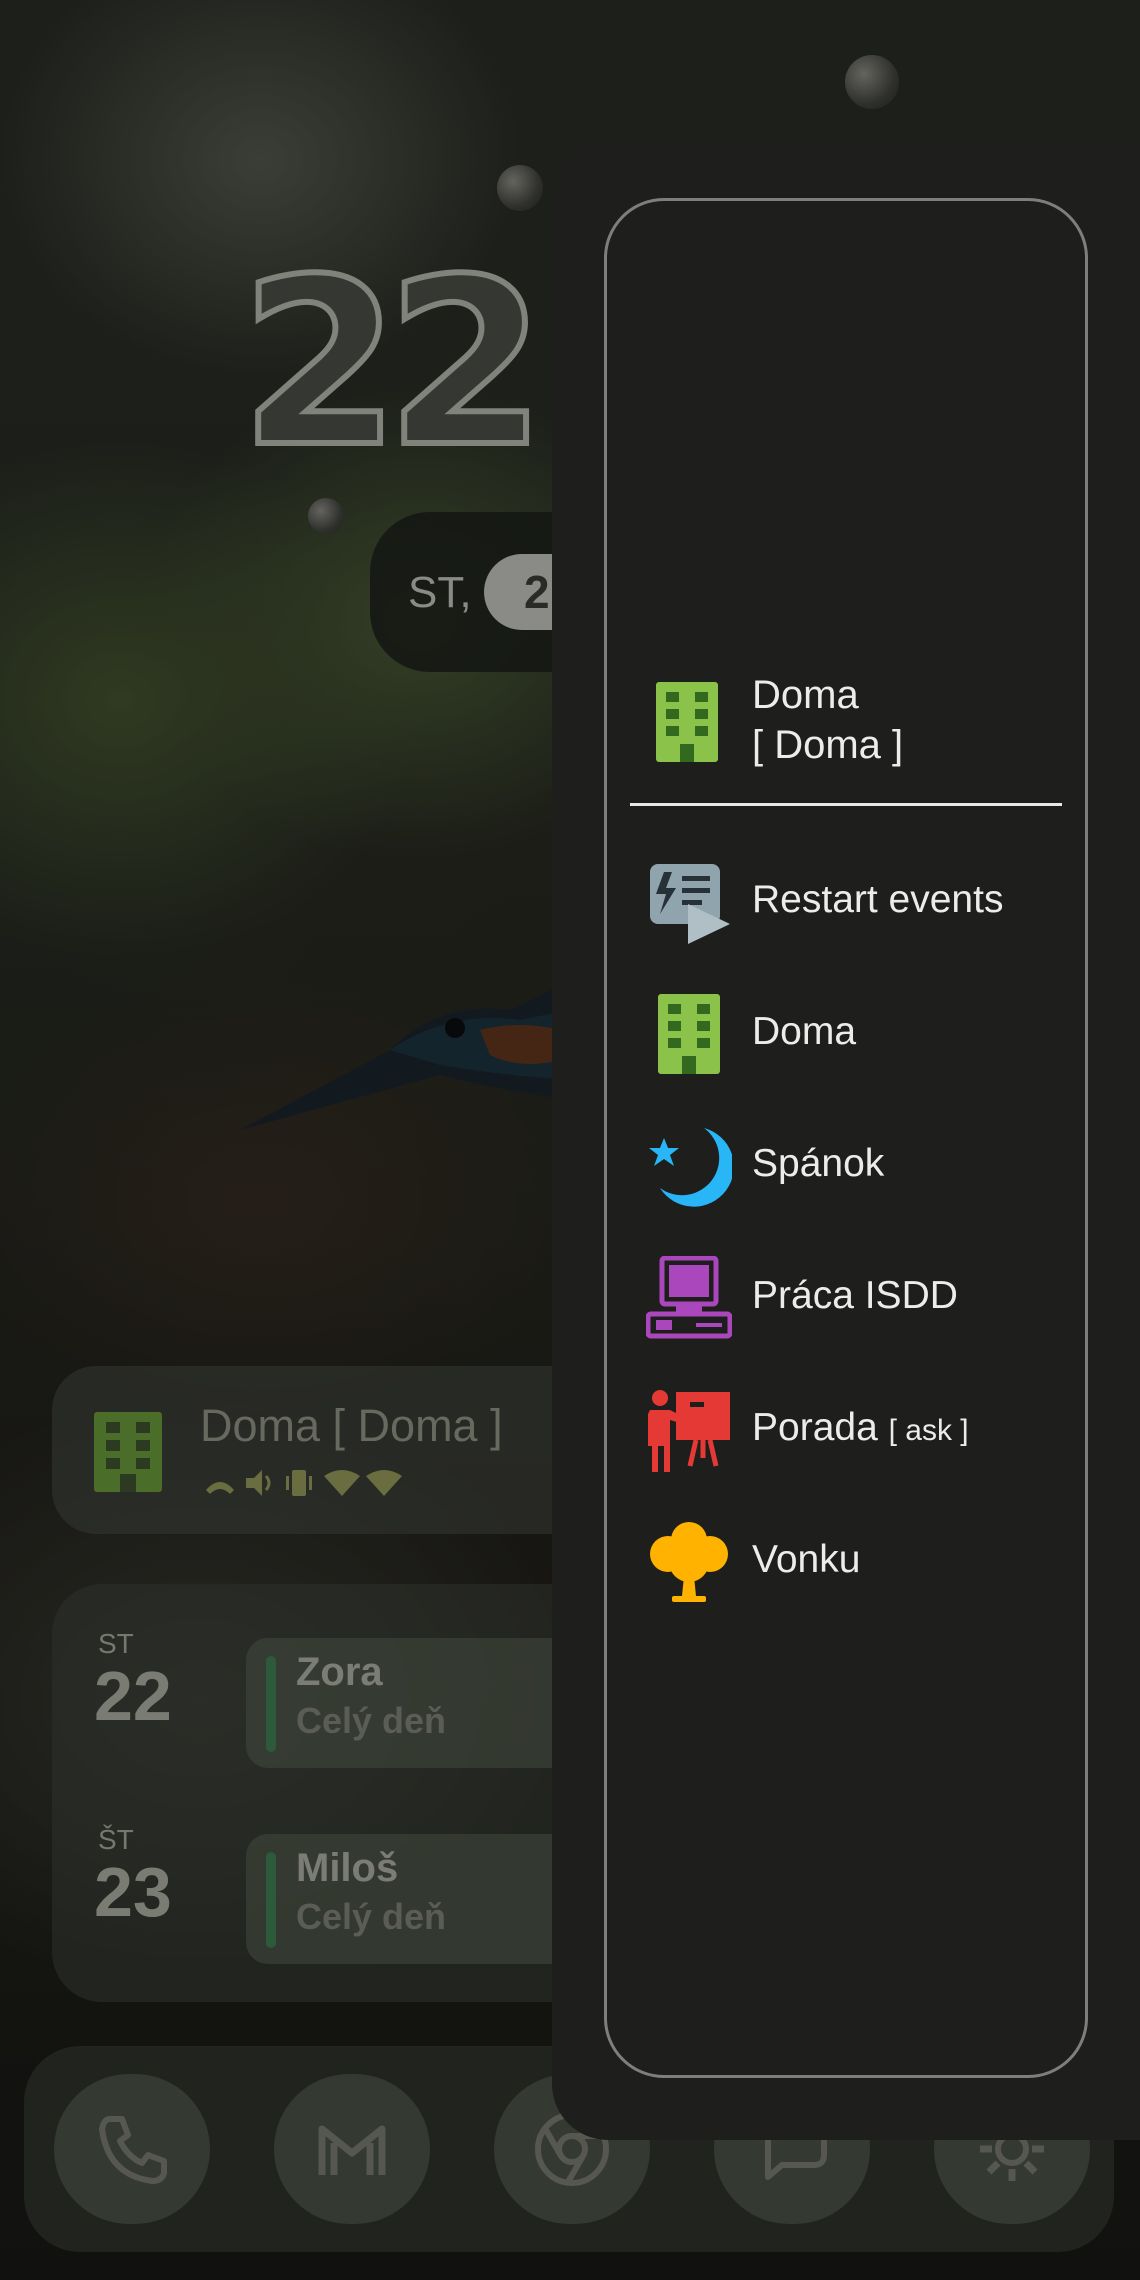 This screenshot has width=1140, height=2280. I want to click on shortcut-doma: Doma, so click(850, 1028).